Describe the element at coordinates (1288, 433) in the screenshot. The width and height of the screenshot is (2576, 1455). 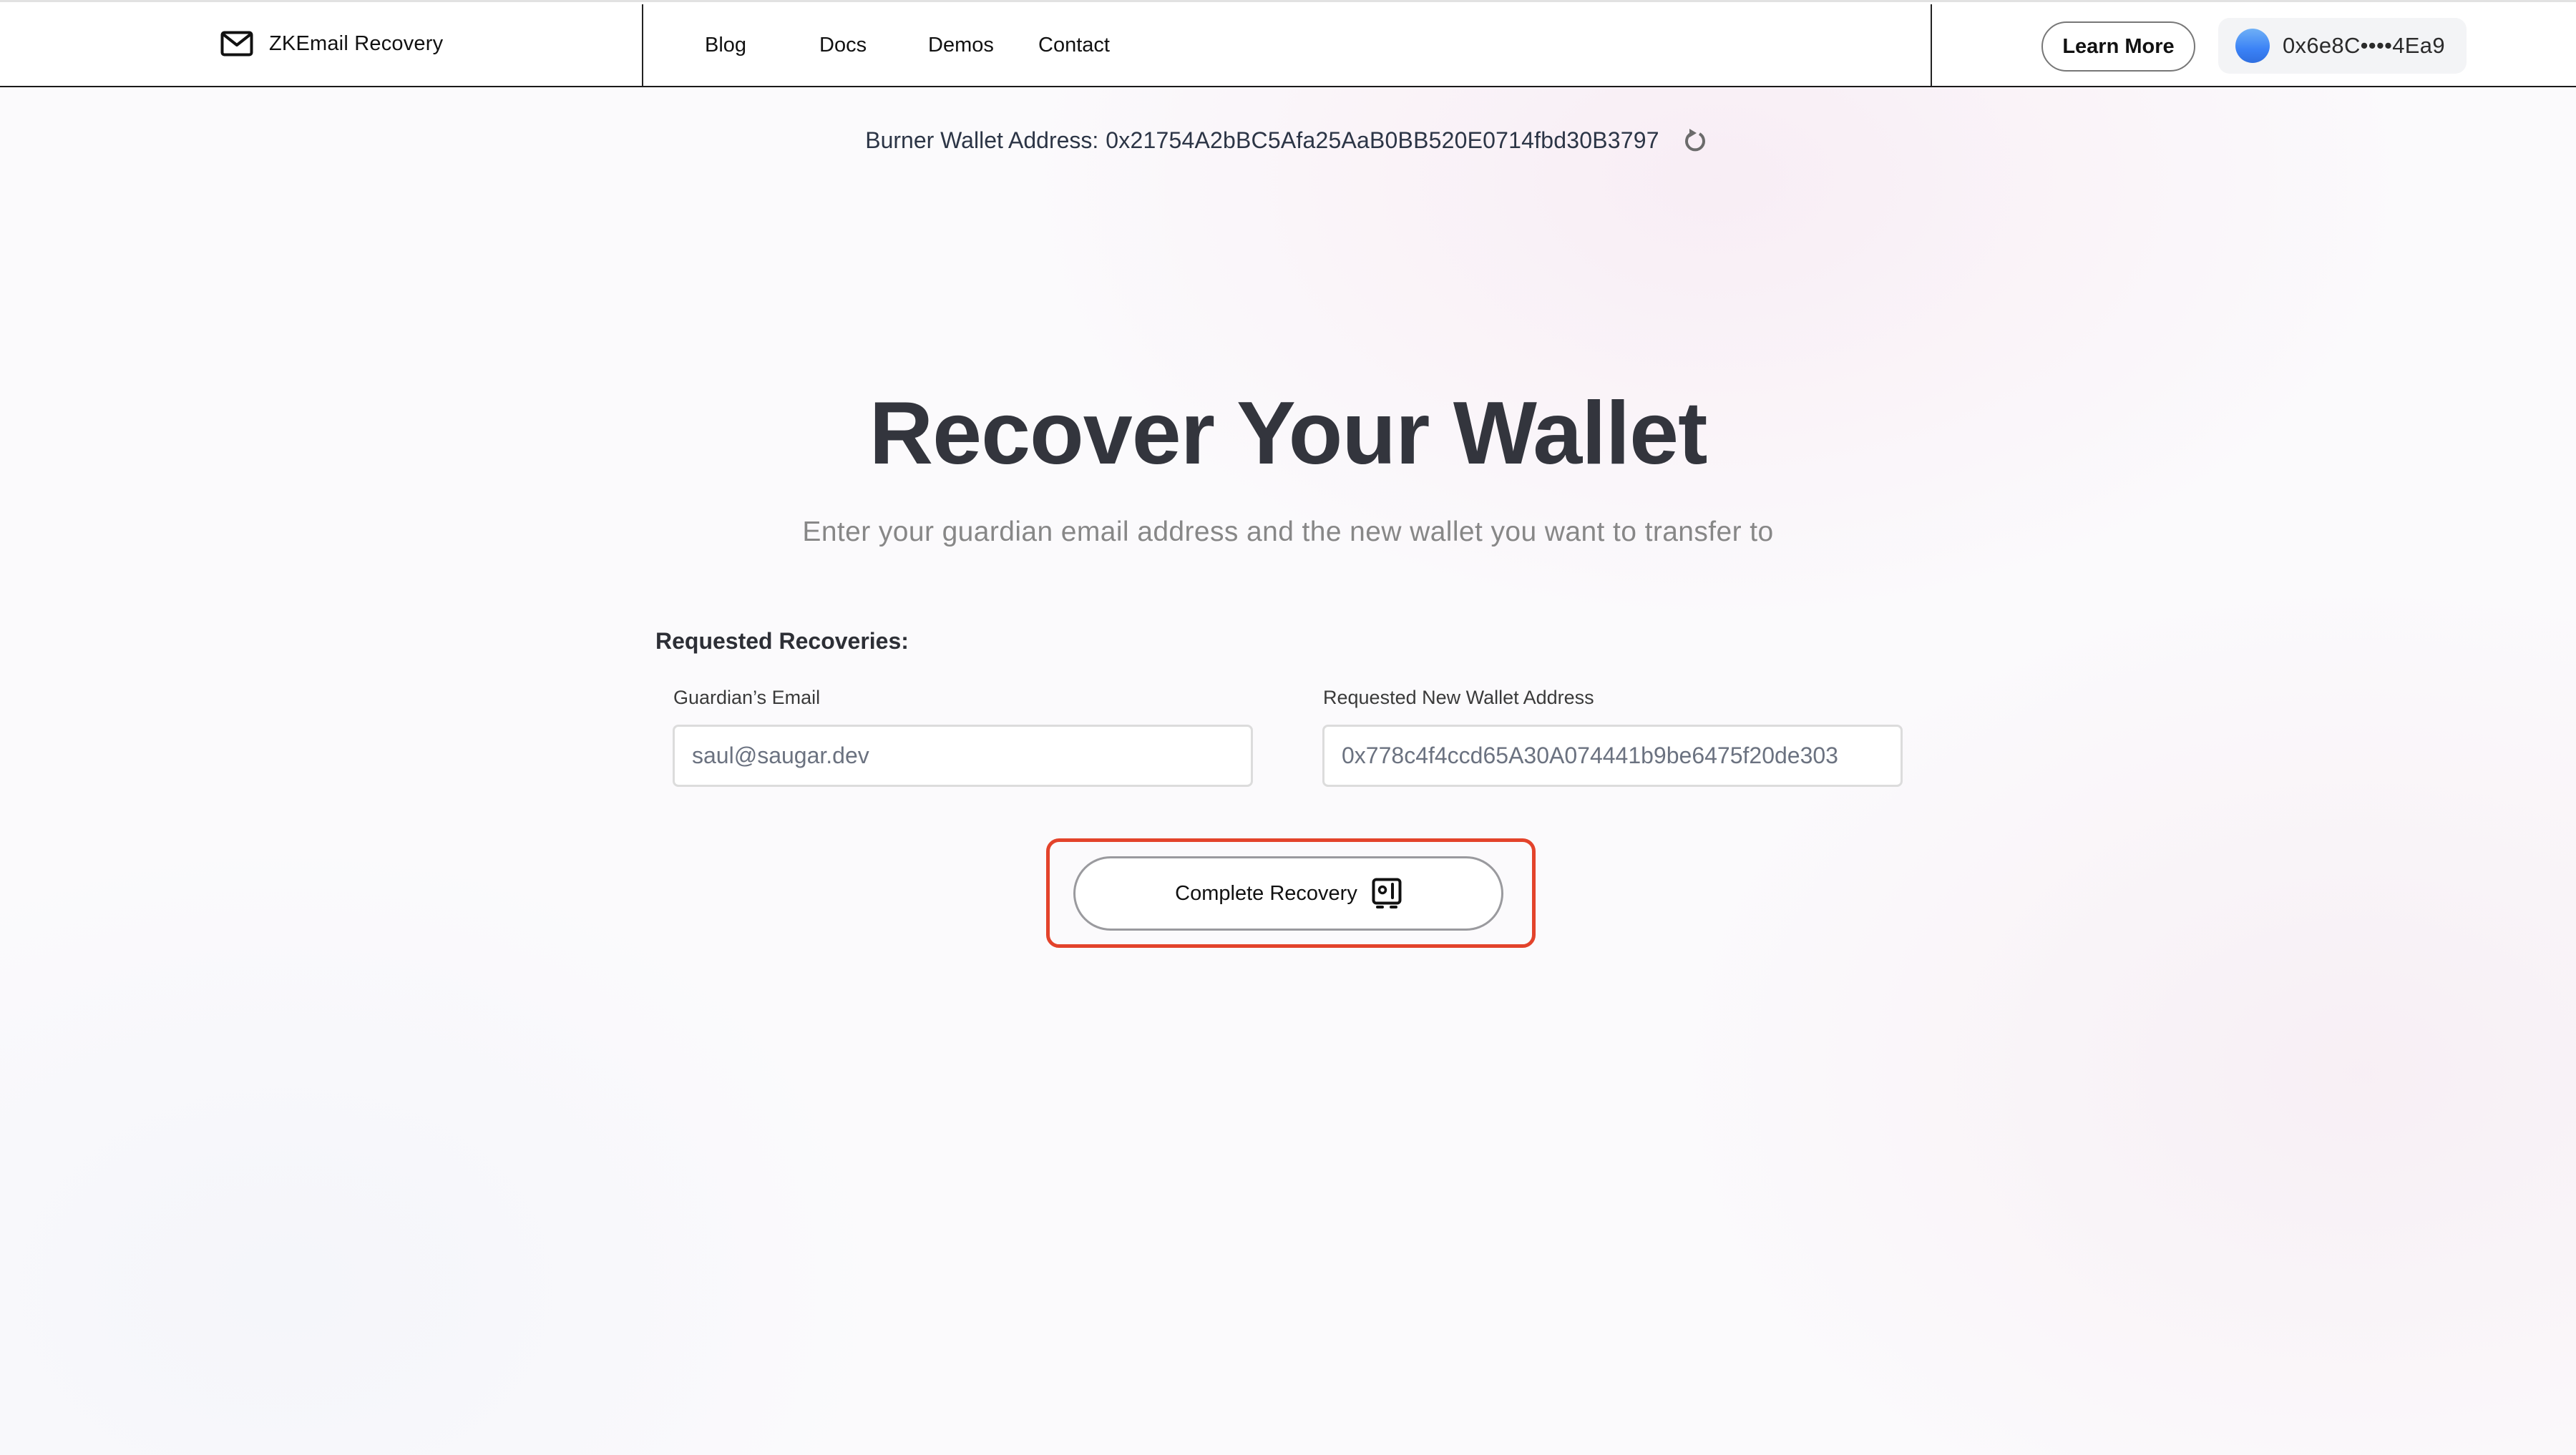
I see `page-title: Recover Your Wallet` at that location.